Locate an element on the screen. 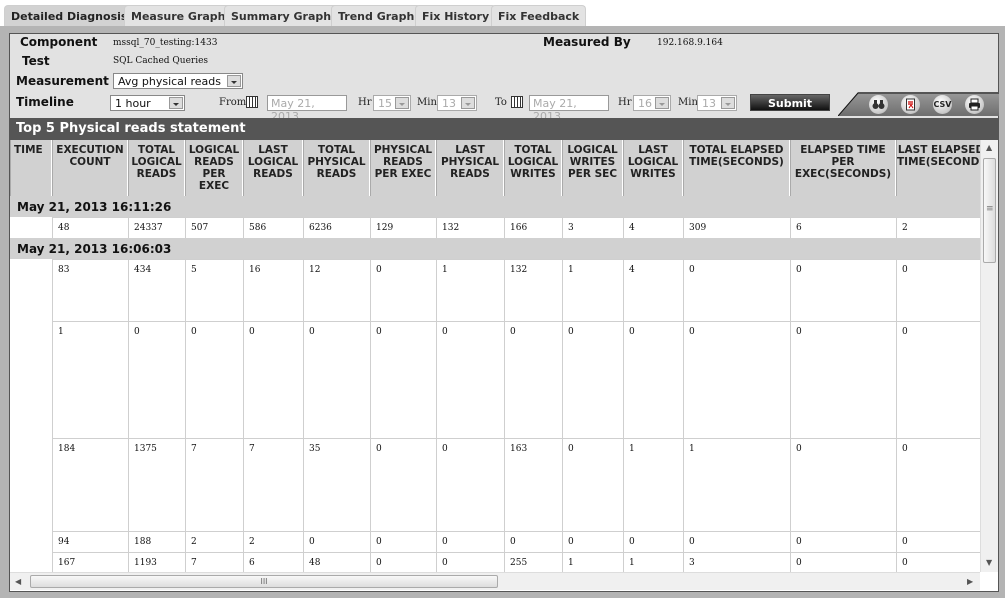  from-date-input: May 21, 2013 is located at coordinates (307, 109).